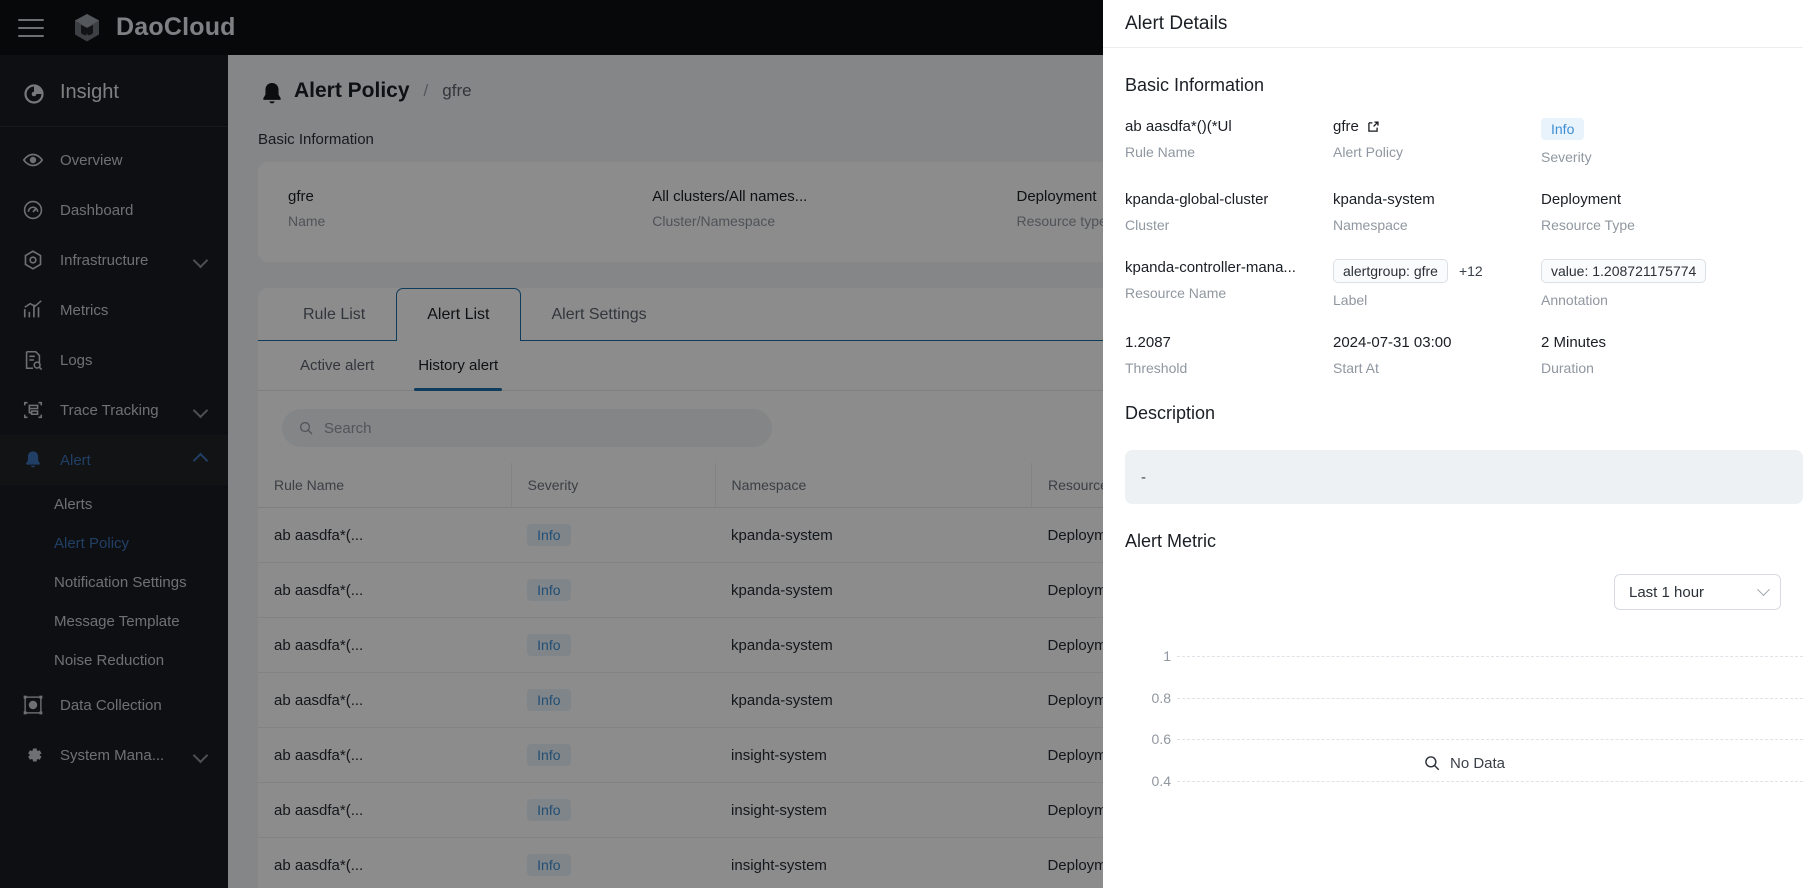 This screenshot has height=888, width=1803. Describe the element at coordinates (1370, 225) in the screenshot. I see `field-label: Namespace` at that location.